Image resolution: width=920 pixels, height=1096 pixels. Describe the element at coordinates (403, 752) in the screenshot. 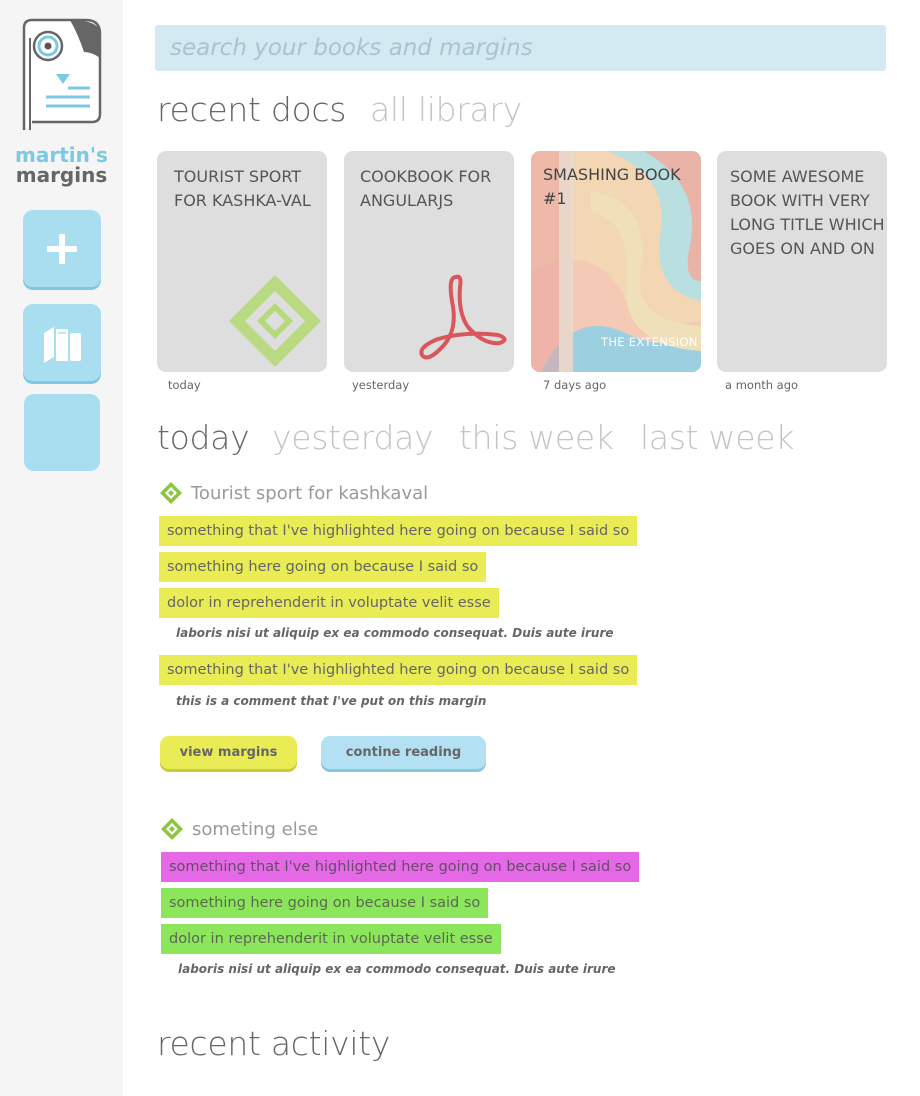

I see `continue-reading-button: contine reading` at that location.